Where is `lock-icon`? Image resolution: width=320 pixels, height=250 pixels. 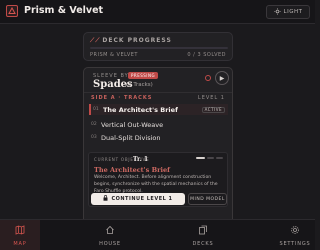 lock-icon is located at coordinates (105, 199).